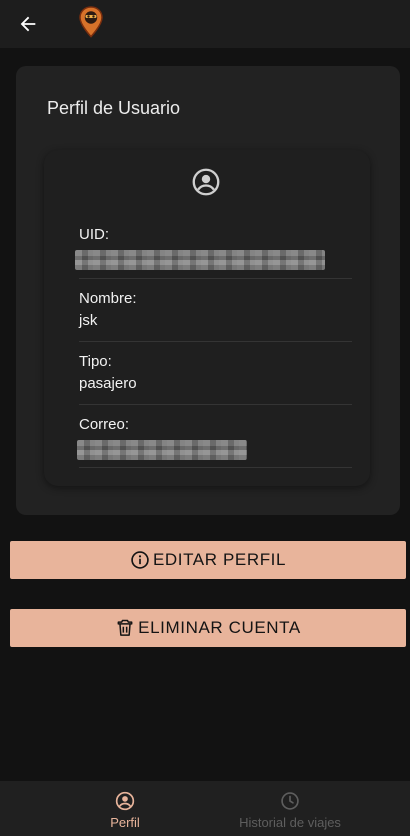 The image size is (410, 836). Describe the element at coordinates (95, 361) in the screenshot. I see `type-label: Tipo:` at that location.